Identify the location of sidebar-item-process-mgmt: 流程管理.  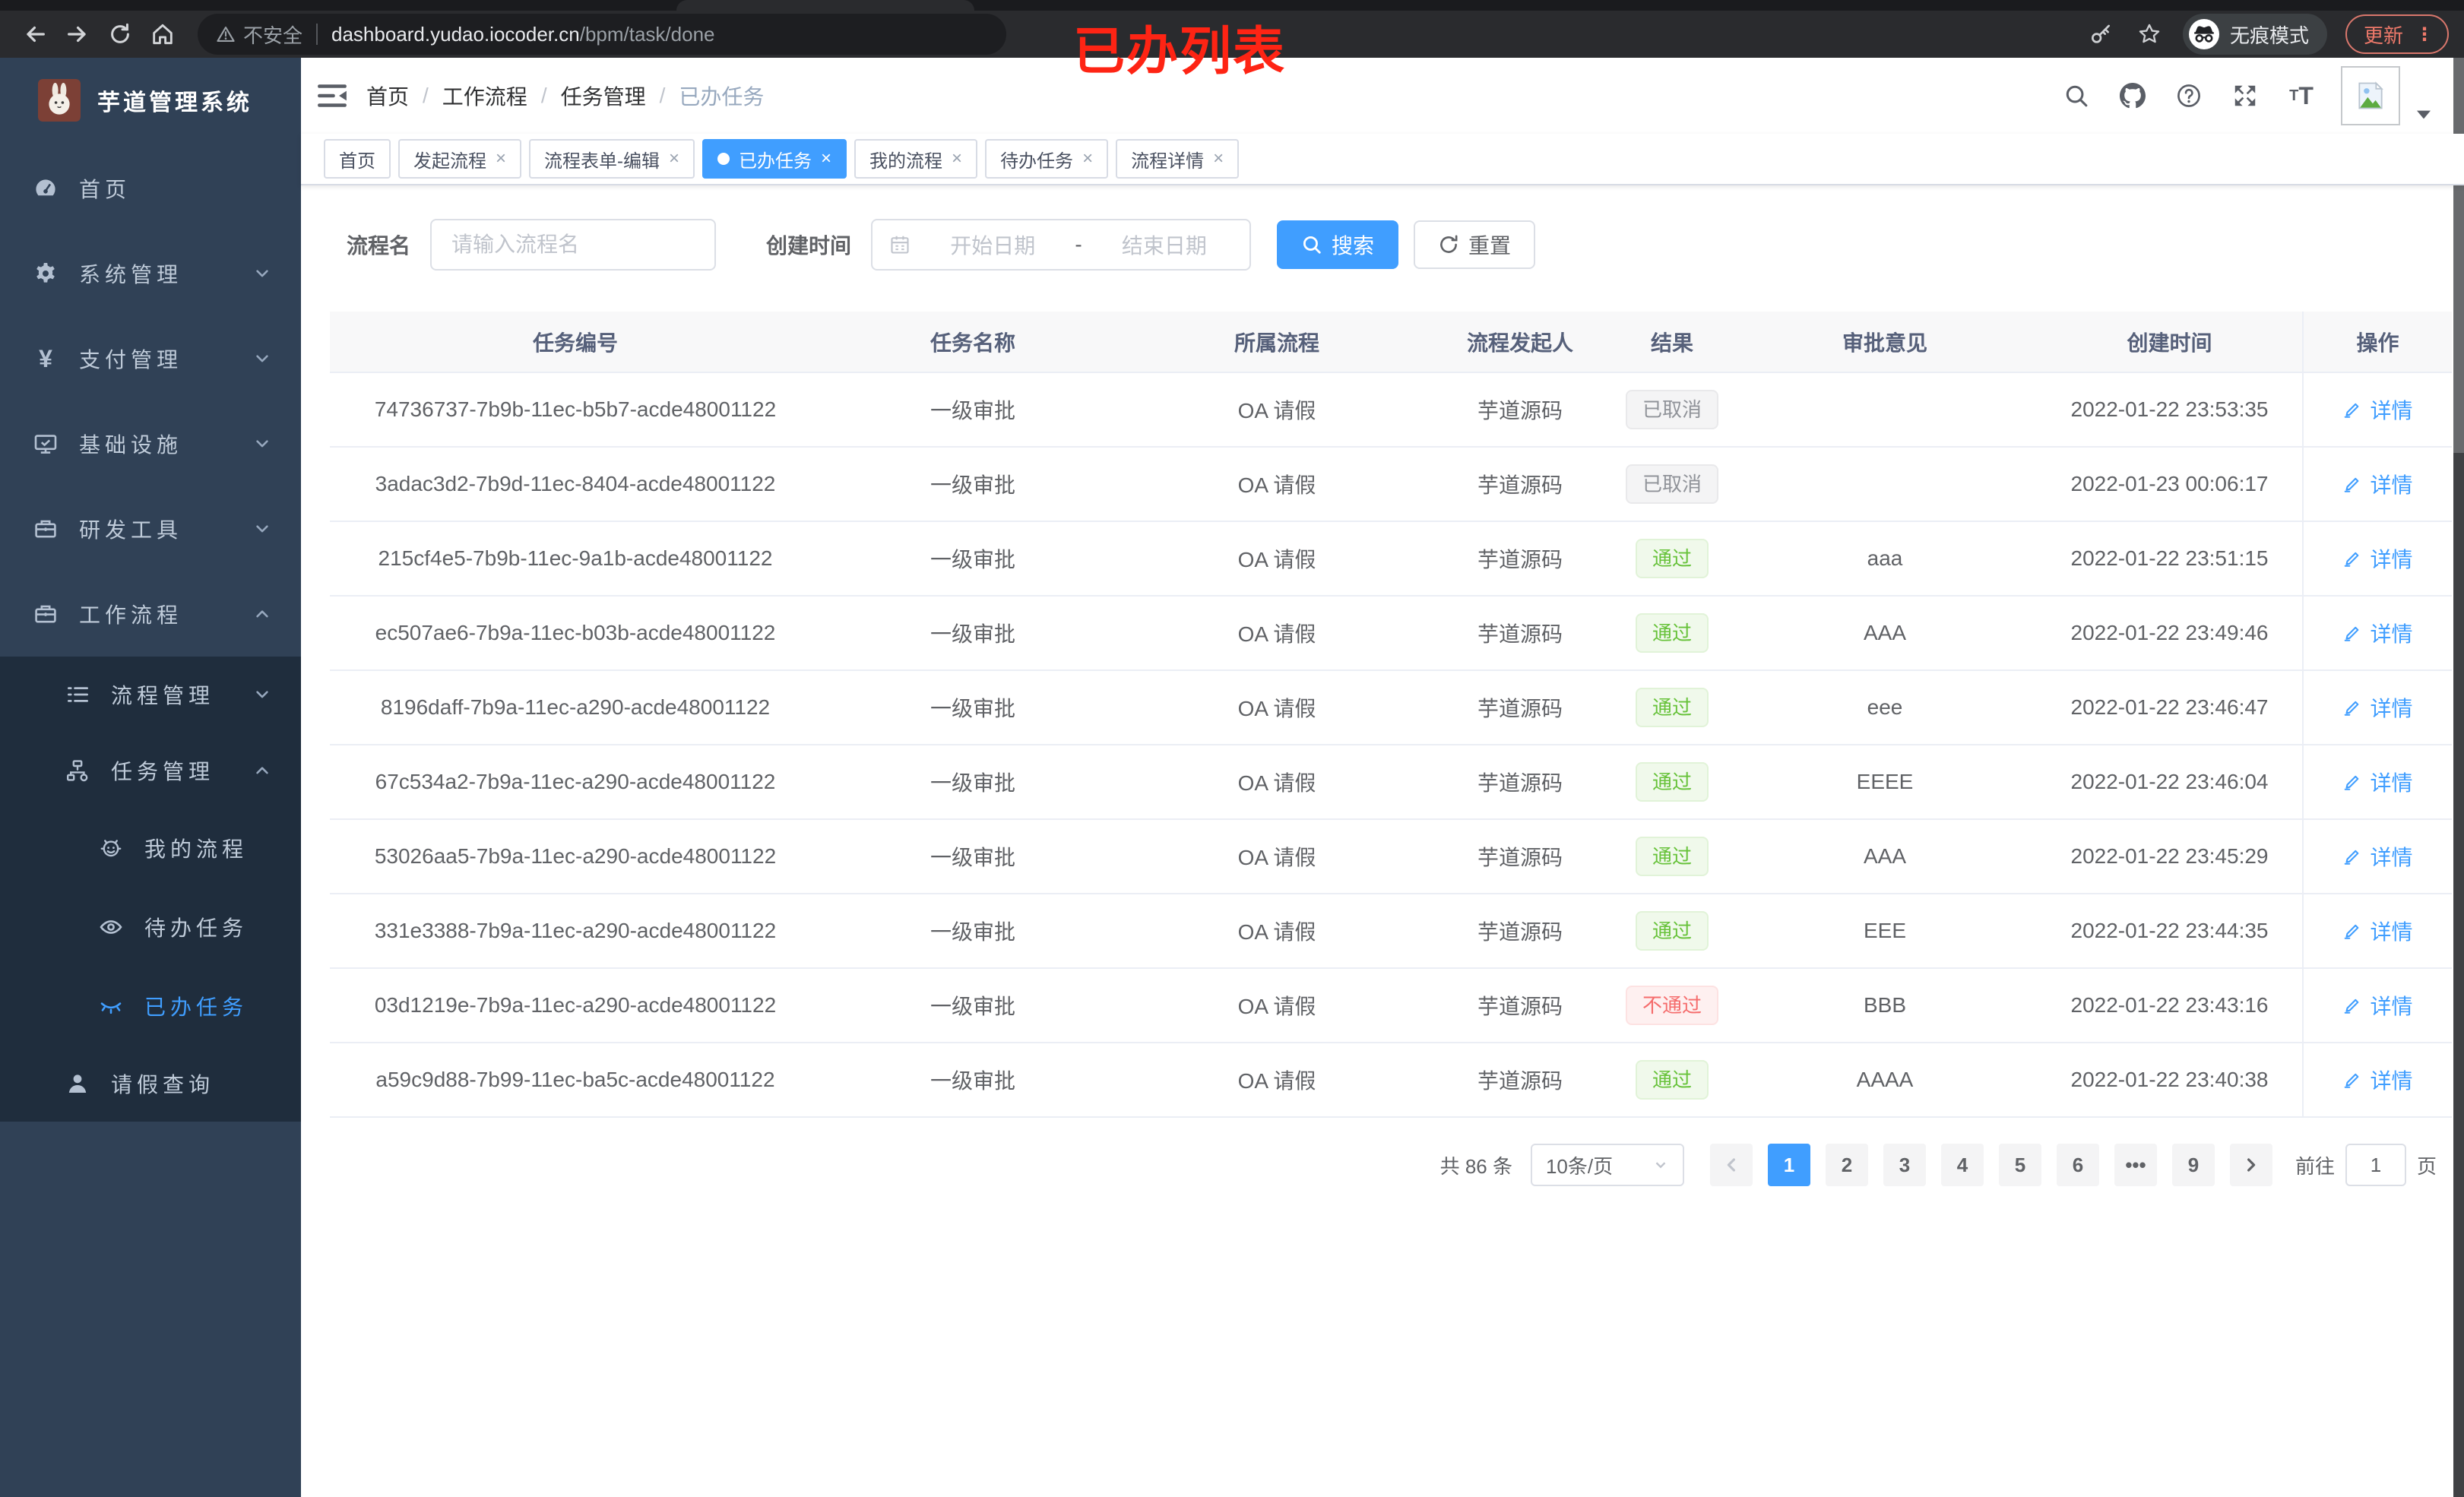
(150, 695).